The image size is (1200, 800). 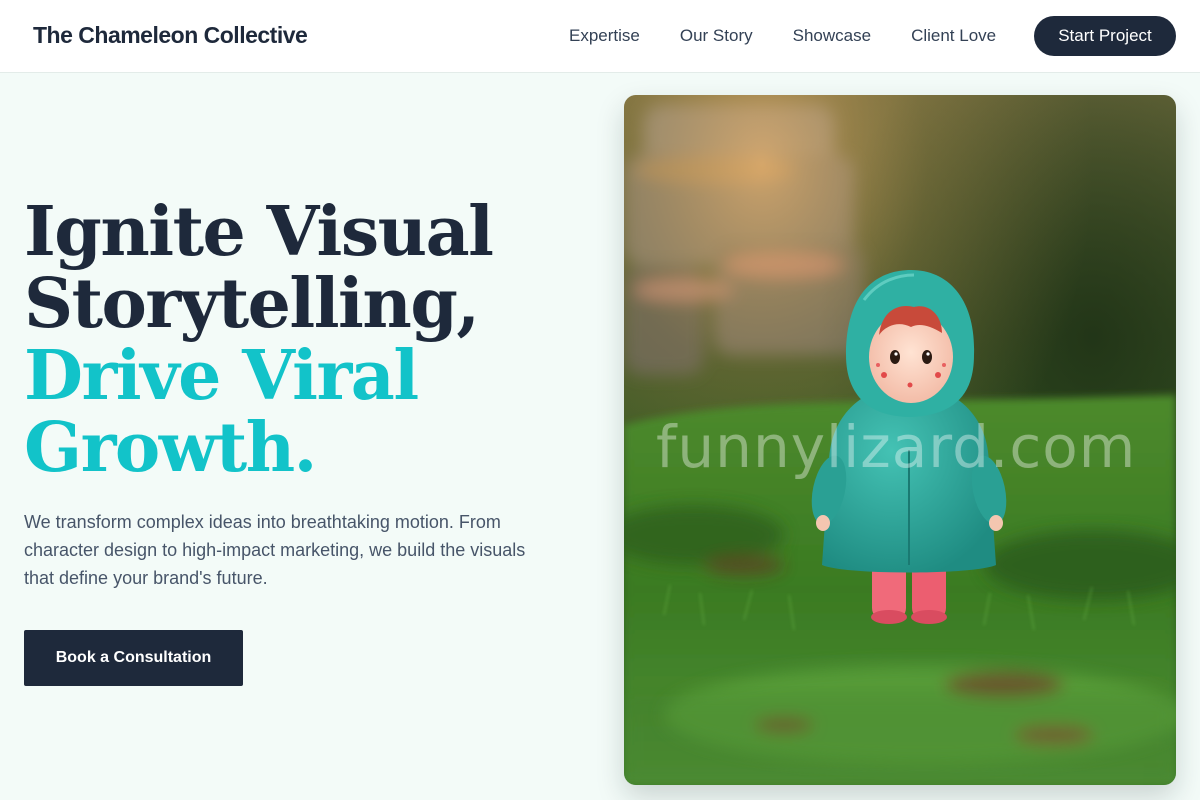 What do you see at coordinates (1105, 36) in the screenshot?
I see `start-project-button: Start Project` at bounding box center [1105, 36].